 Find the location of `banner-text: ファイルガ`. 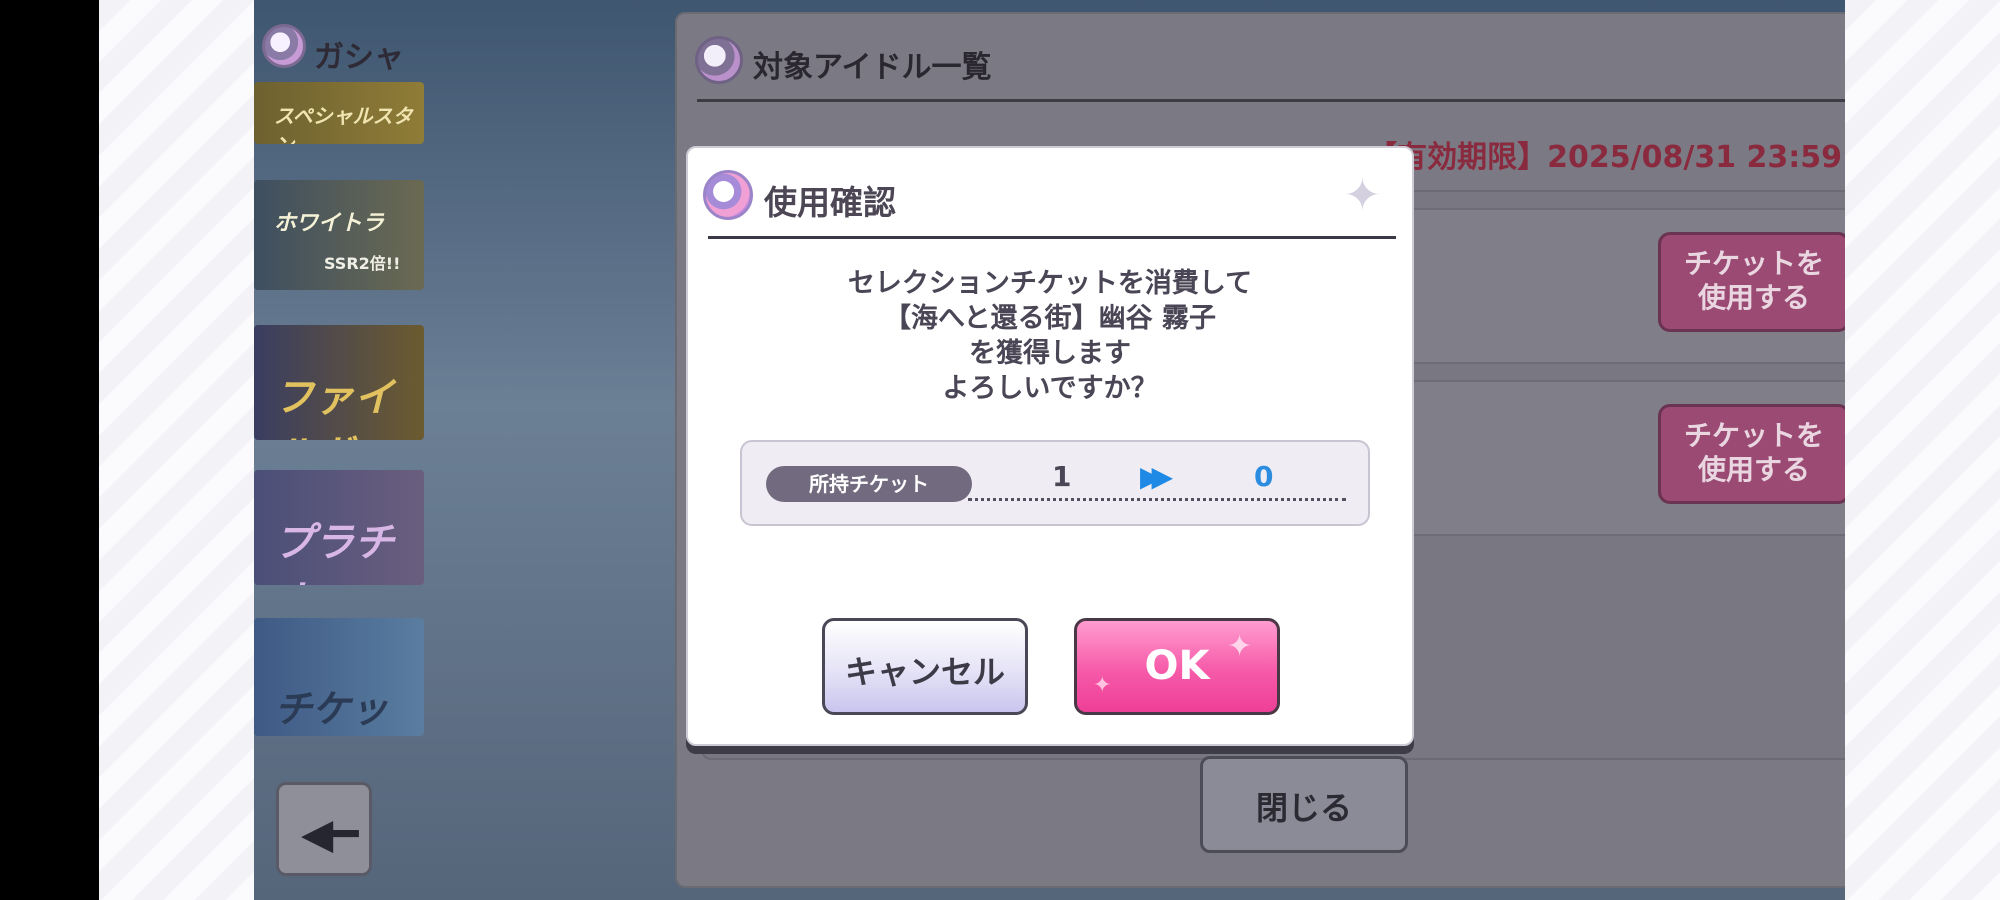

banner-text: ファイルガ is located at coordinates (334, 407).